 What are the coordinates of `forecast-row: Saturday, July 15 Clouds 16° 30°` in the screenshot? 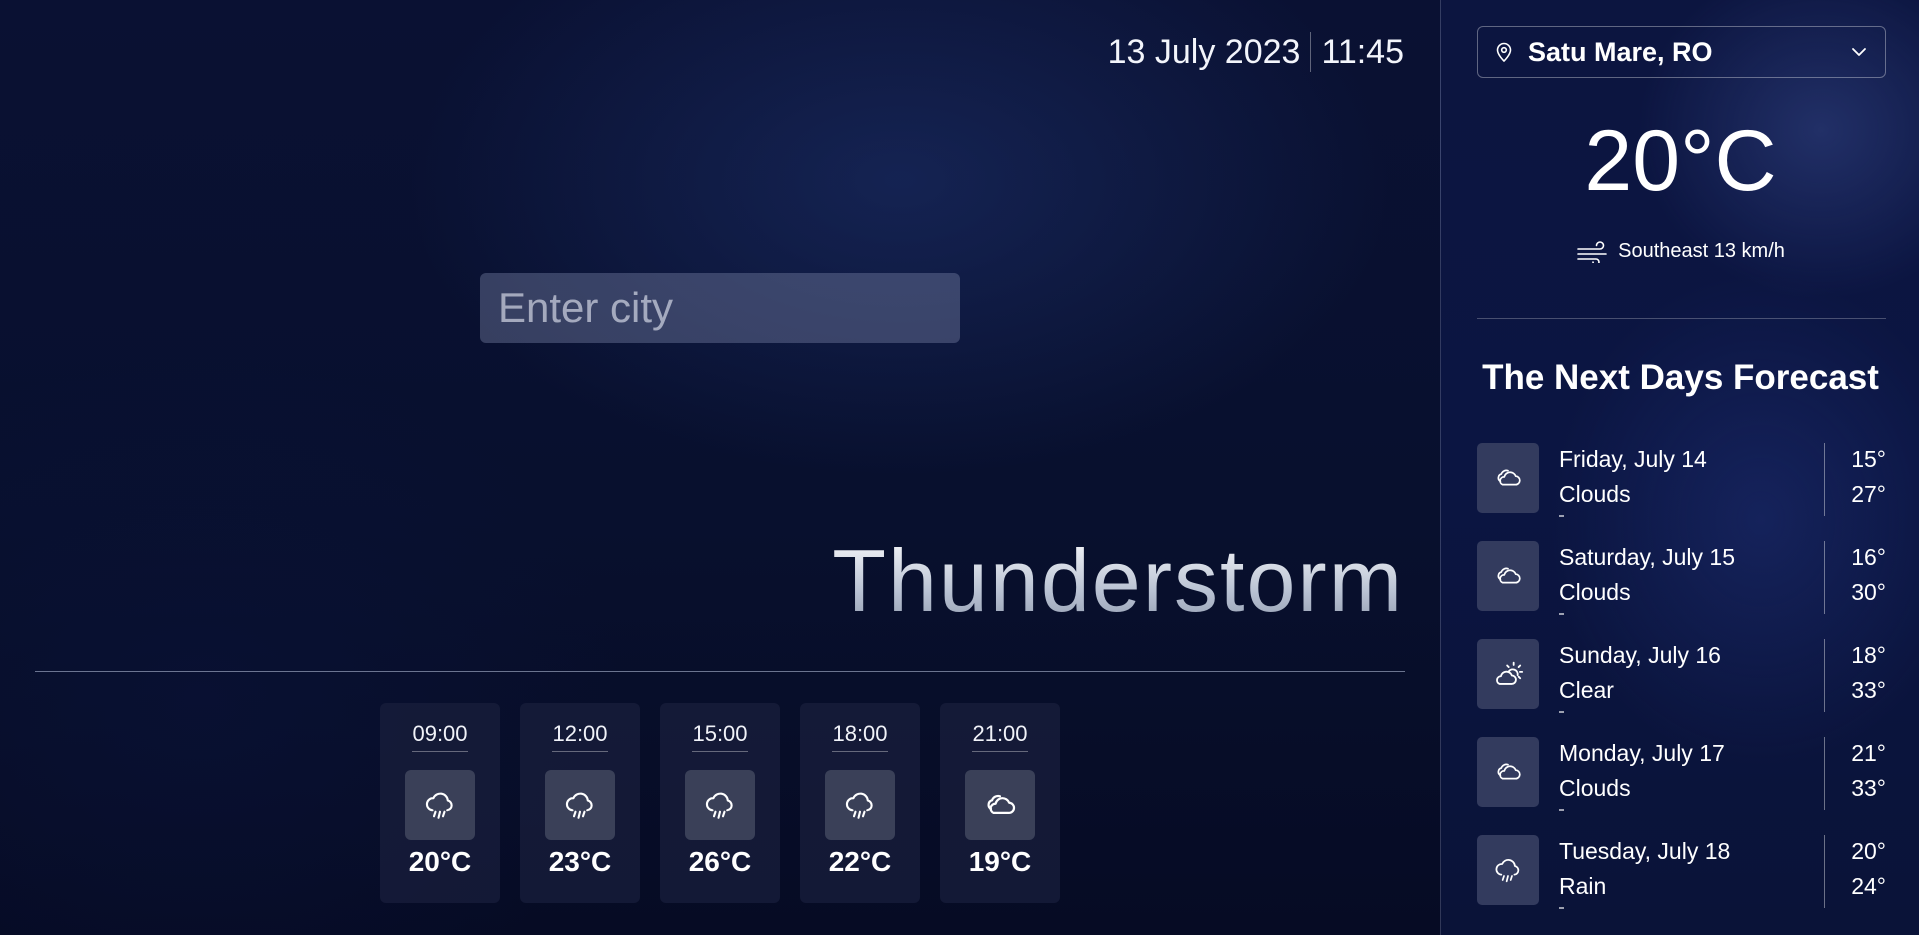 It's located at (1681, 590).